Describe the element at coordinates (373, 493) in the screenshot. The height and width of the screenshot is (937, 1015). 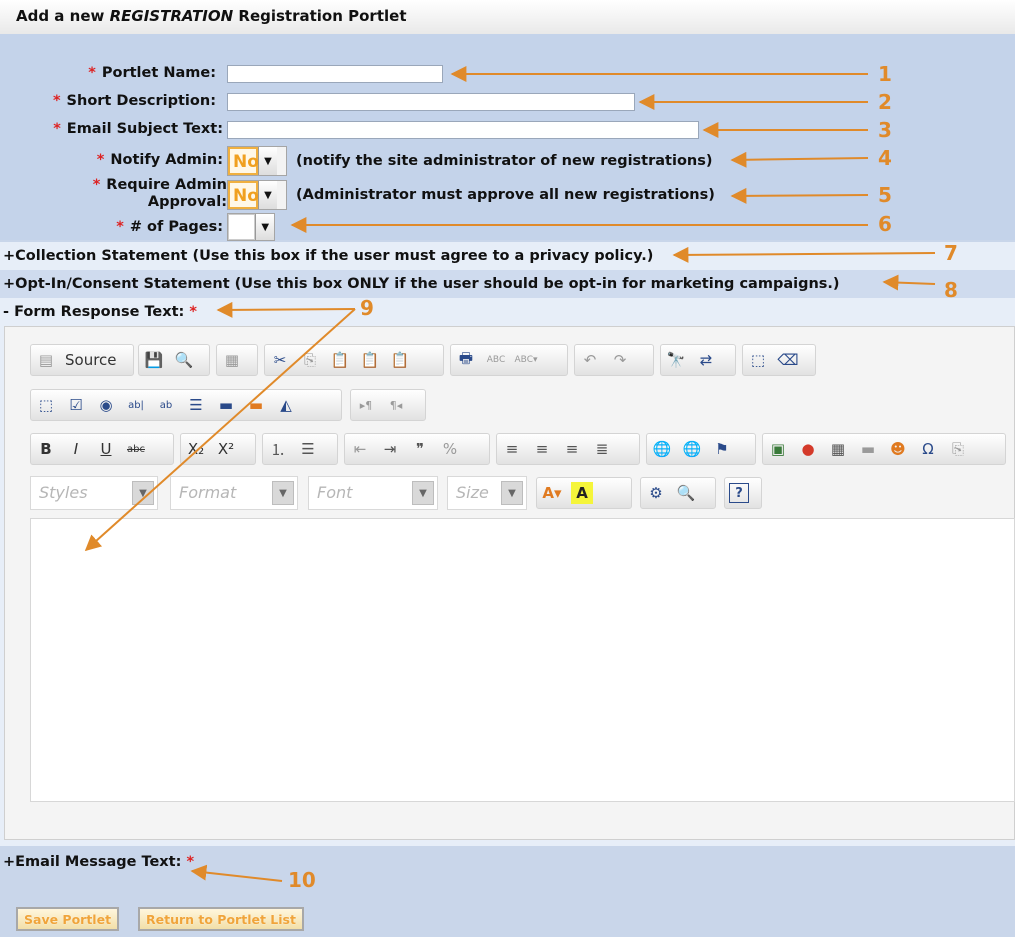
I see `font-combo: Font ▼` at that location.